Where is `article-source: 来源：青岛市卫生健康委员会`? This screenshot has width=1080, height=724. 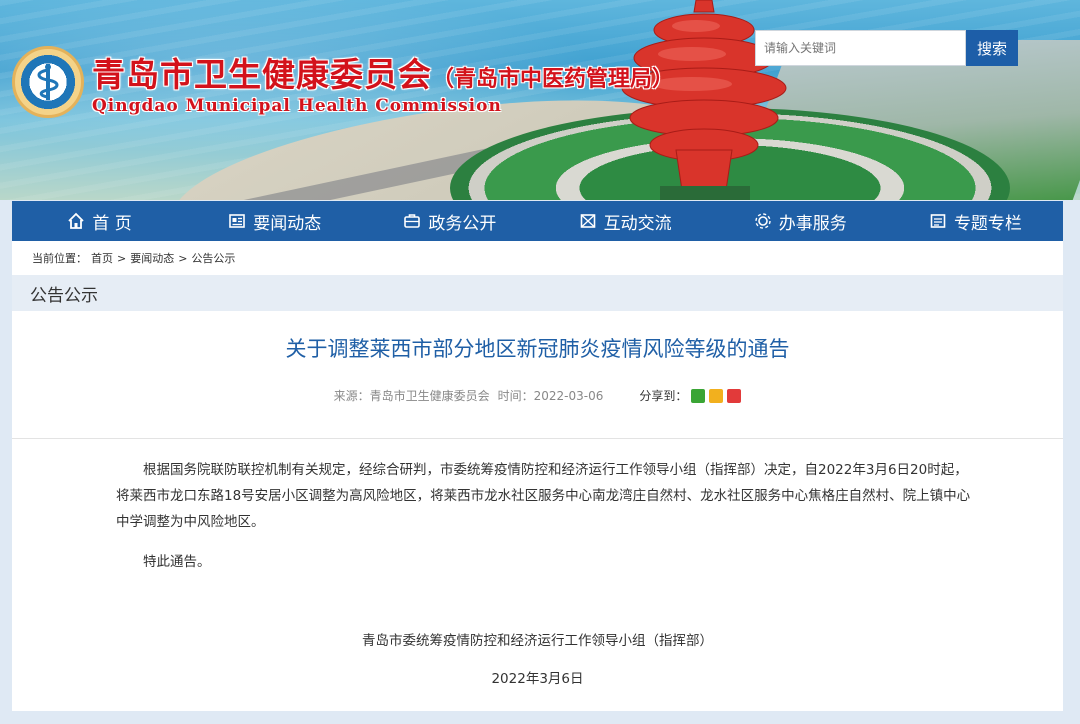 article-source: 来源：青岛市卫生健康委员会 is located at coordinates (411, 396).